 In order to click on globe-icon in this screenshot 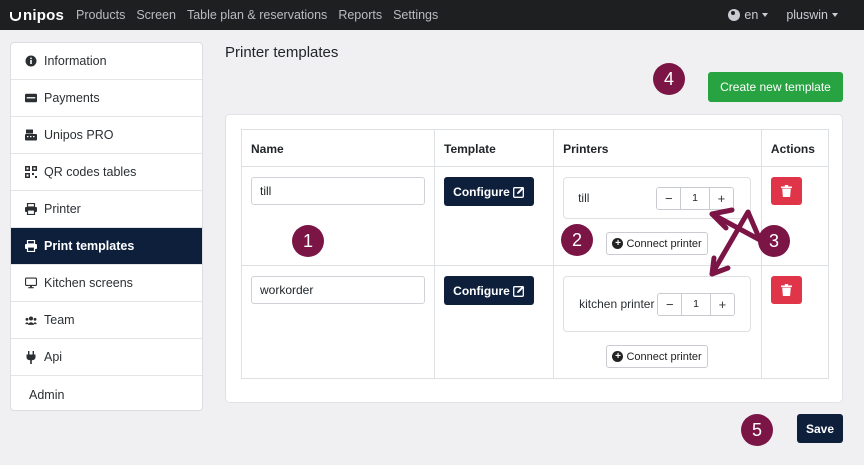, I will do `click(734, 15)`.